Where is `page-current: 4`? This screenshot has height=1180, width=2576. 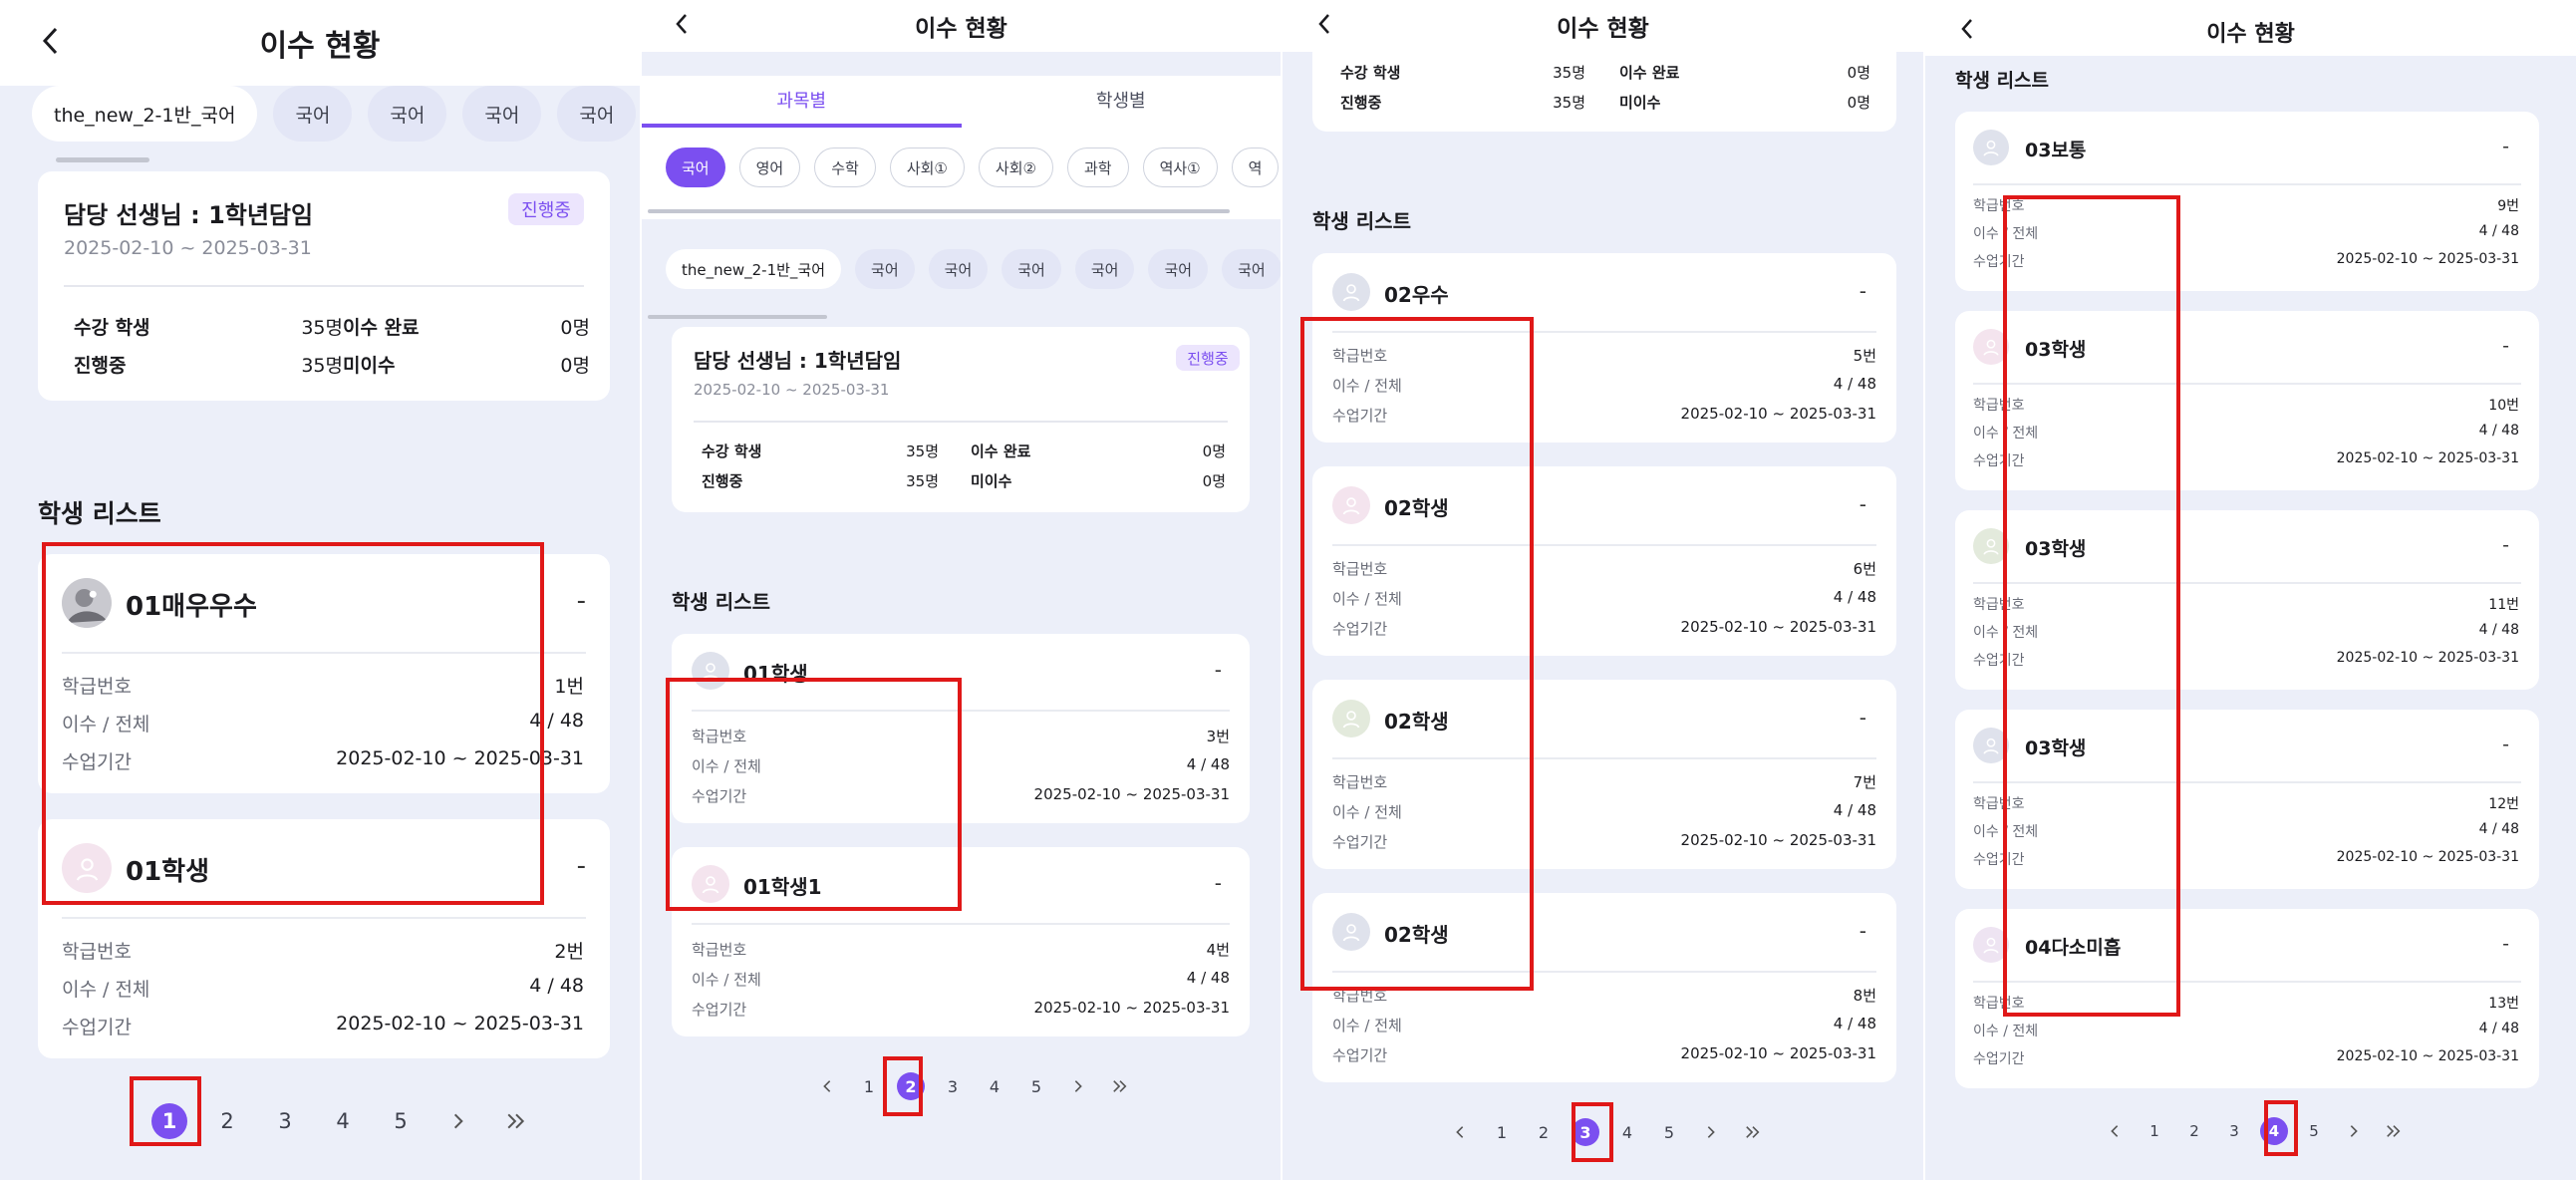 page-current: 4 is located at coordinates (2274, 1131).